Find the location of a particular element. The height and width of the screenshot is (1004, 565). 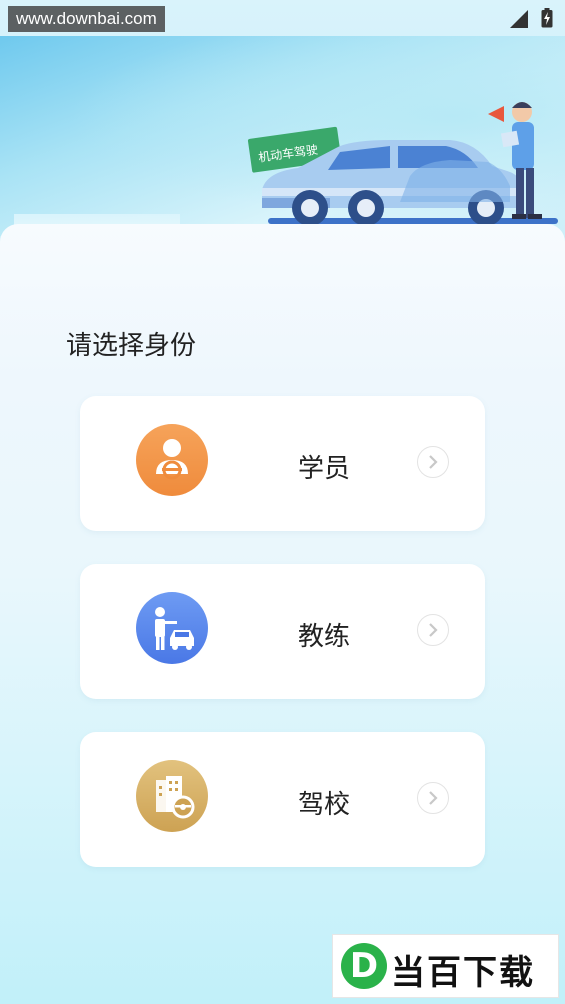

signal-icon is located at coordinates (519, 19).